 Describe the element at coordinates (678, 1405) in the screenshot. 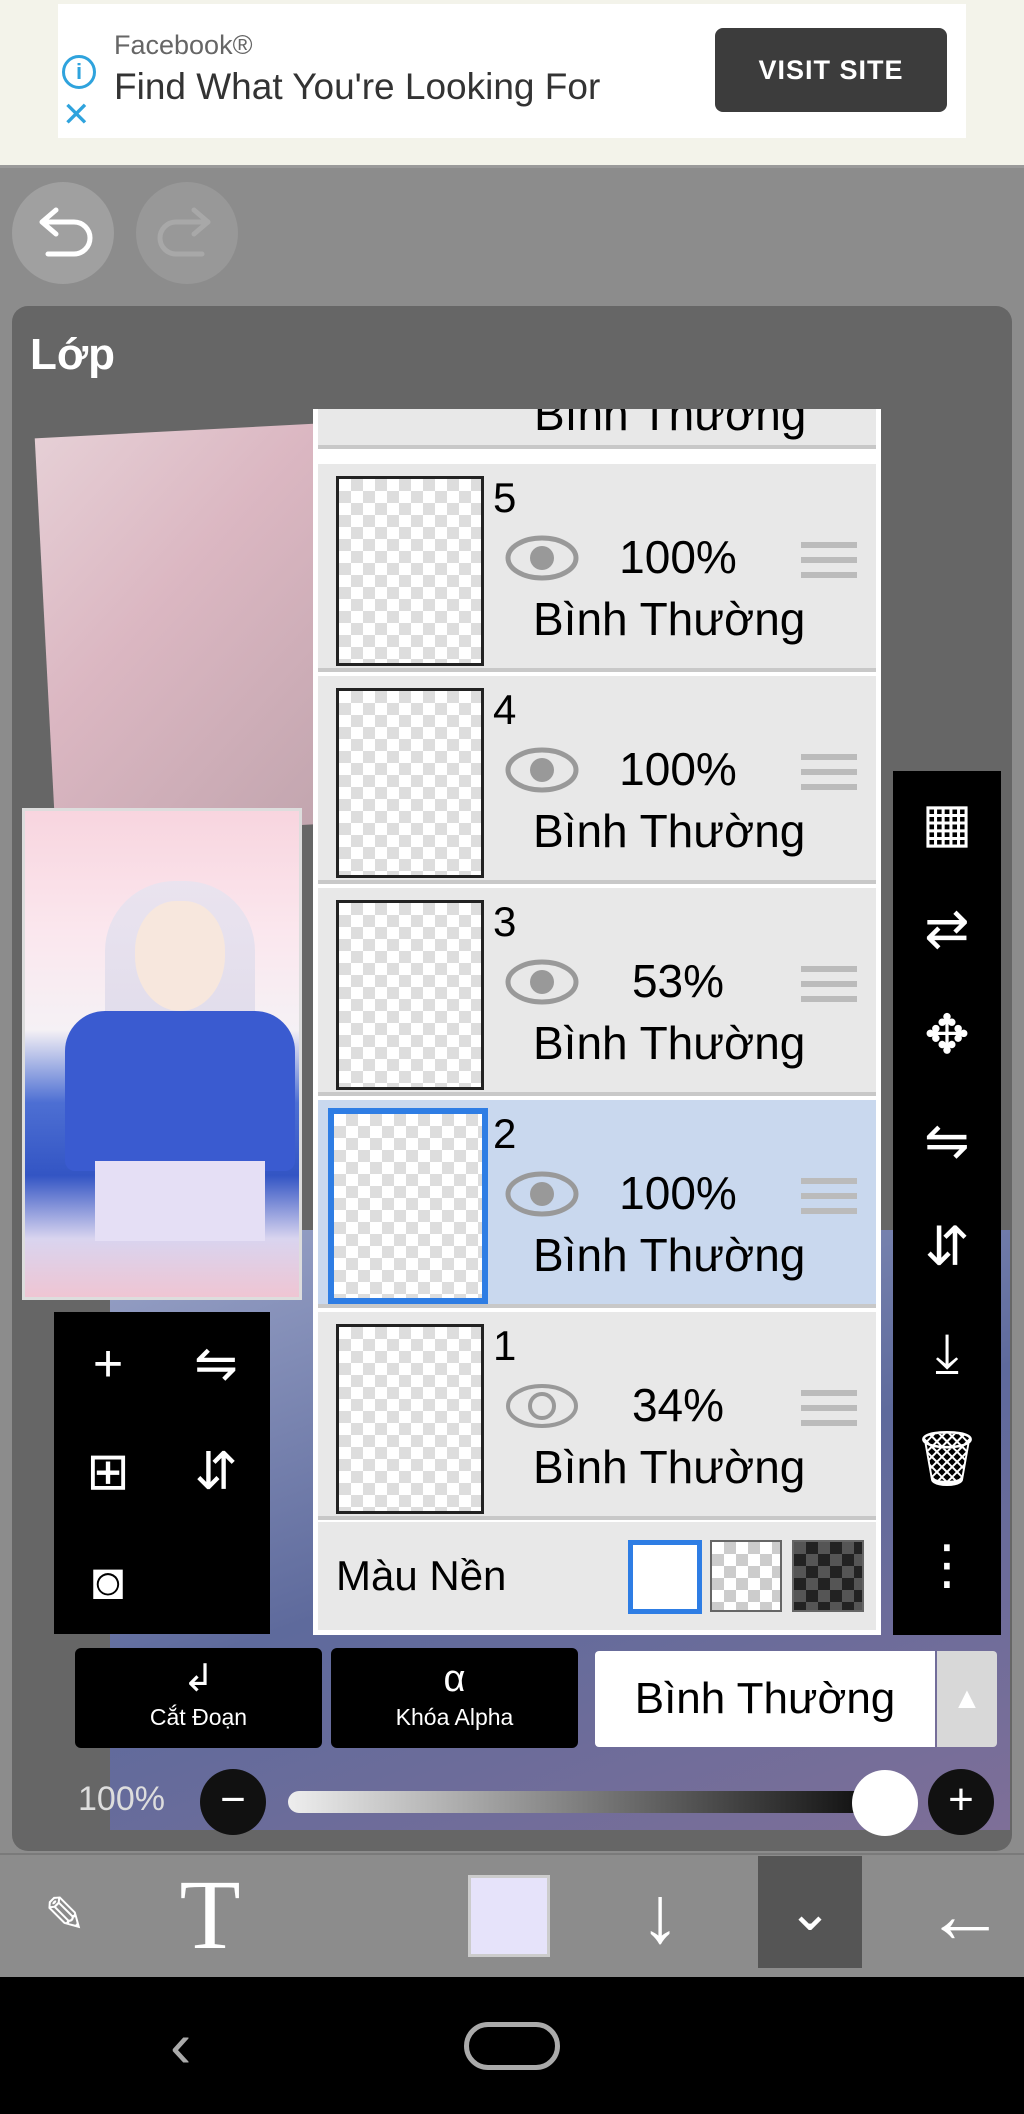

I see `layer-opacity: 34%` at that location.